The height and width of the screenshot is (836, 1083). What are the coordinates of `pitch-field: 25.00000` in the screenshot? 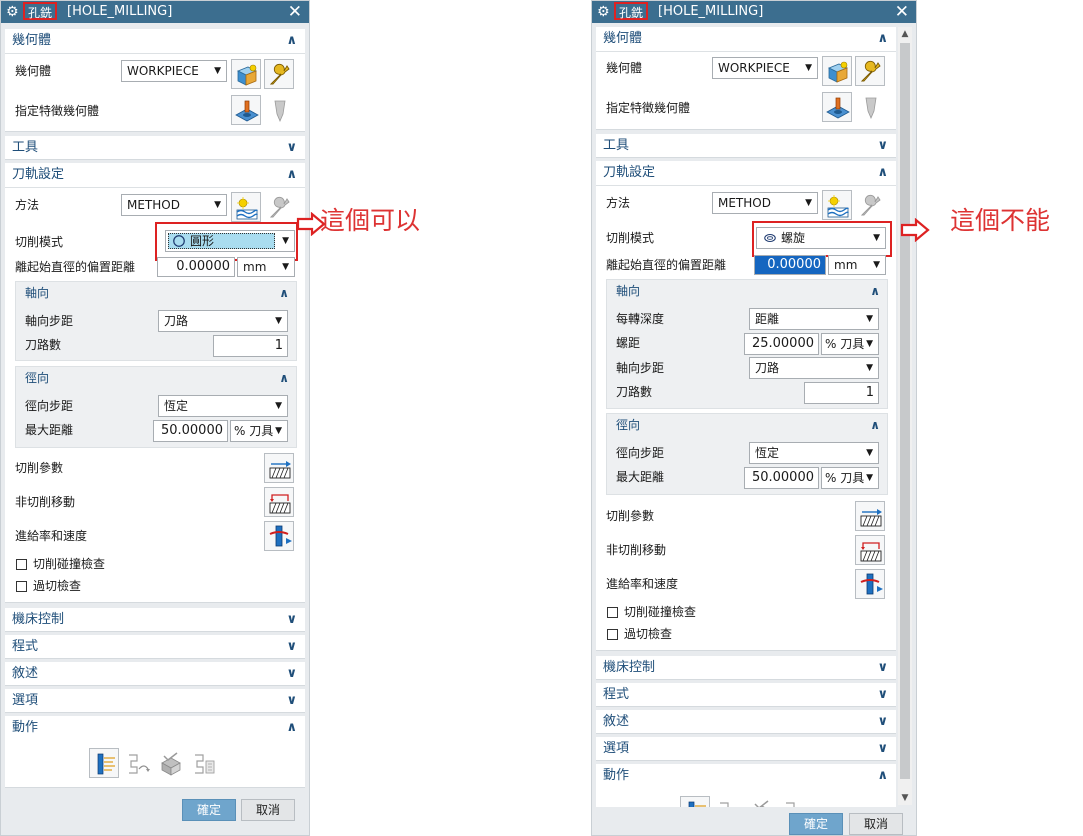 It's located at (781, 344).